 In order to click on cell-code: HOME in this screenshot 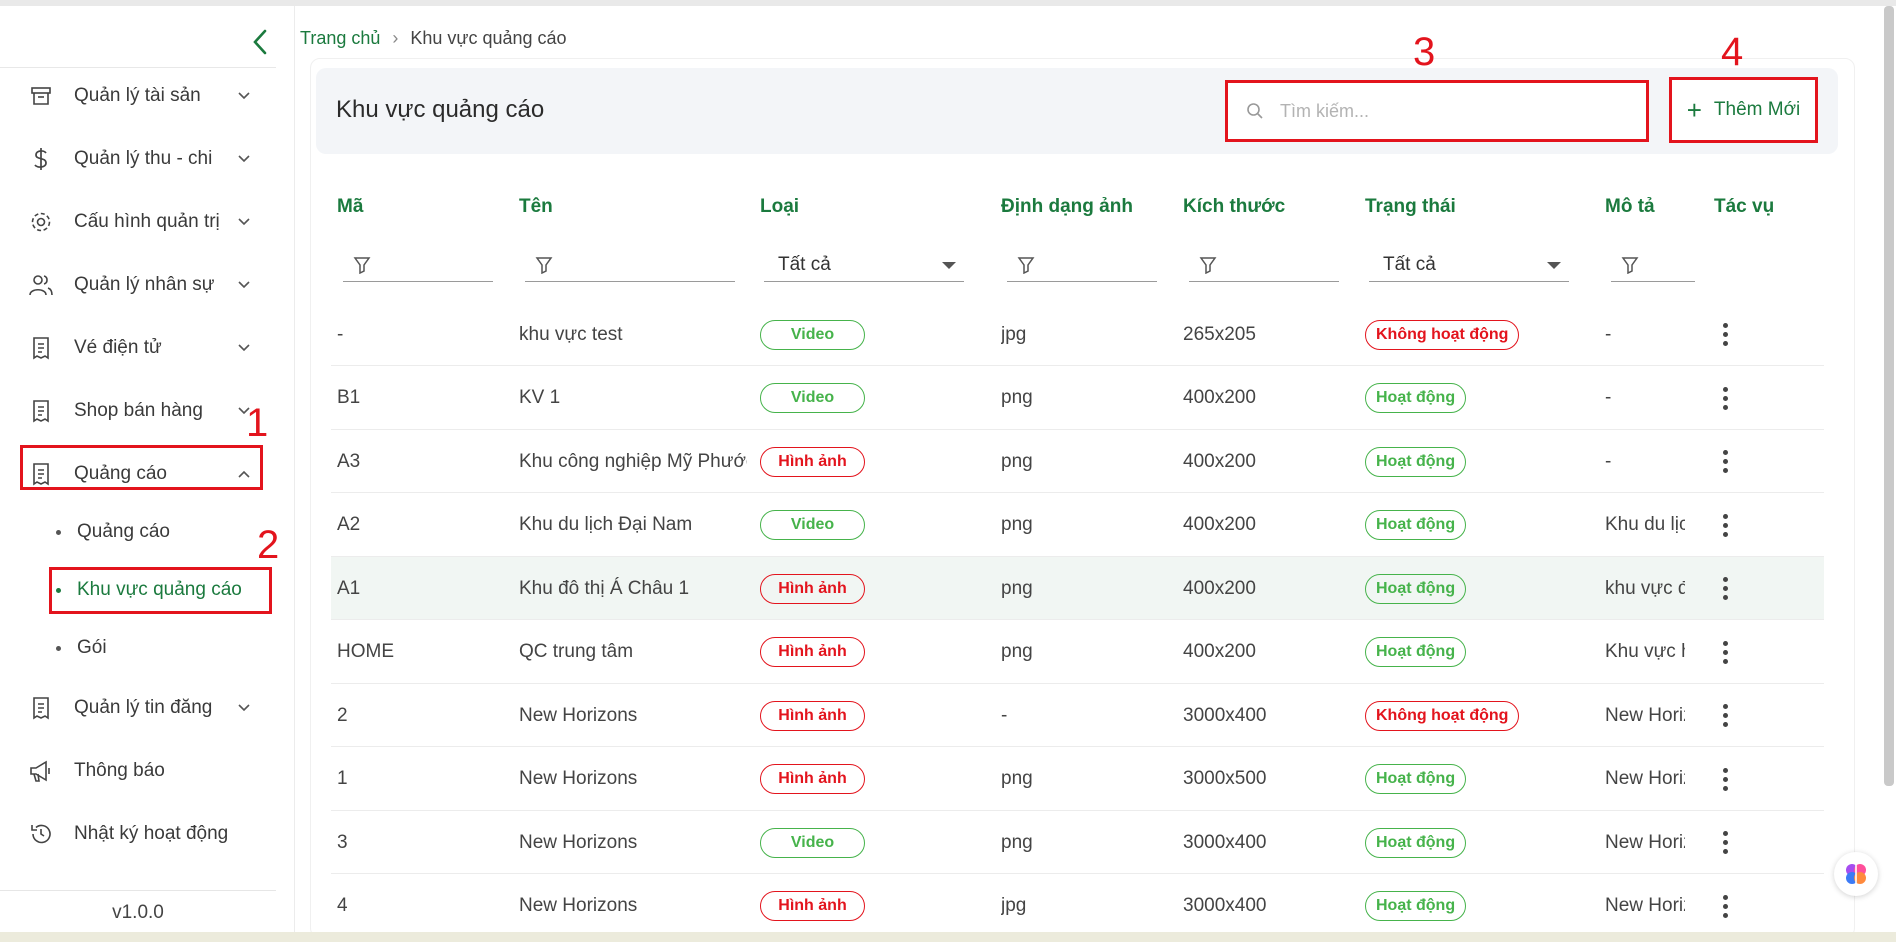, I will do `click(365, 651)`.